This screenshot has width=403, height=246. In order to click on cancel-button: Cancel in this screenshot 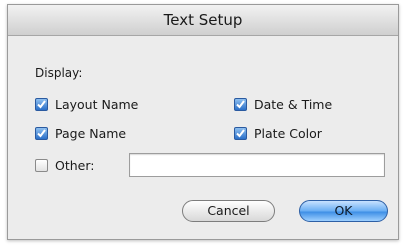, I will do `click(228, 211)`.